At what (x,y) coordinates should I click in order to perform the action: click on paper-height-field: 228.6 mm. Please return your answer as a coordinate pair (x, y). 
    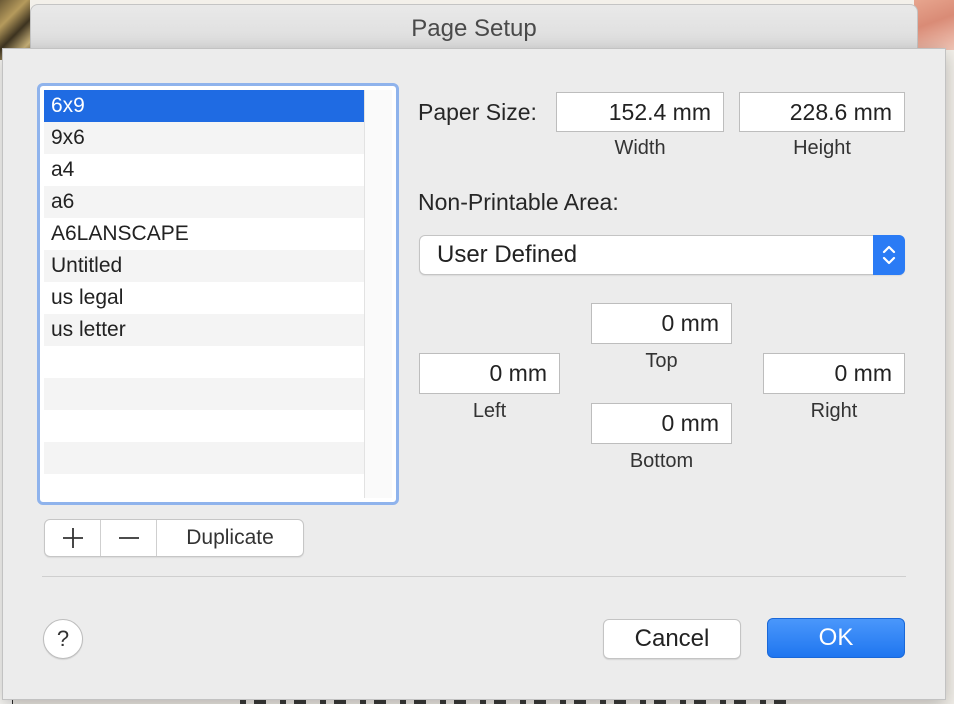
    Looking at the image, I should click on (822, 112).